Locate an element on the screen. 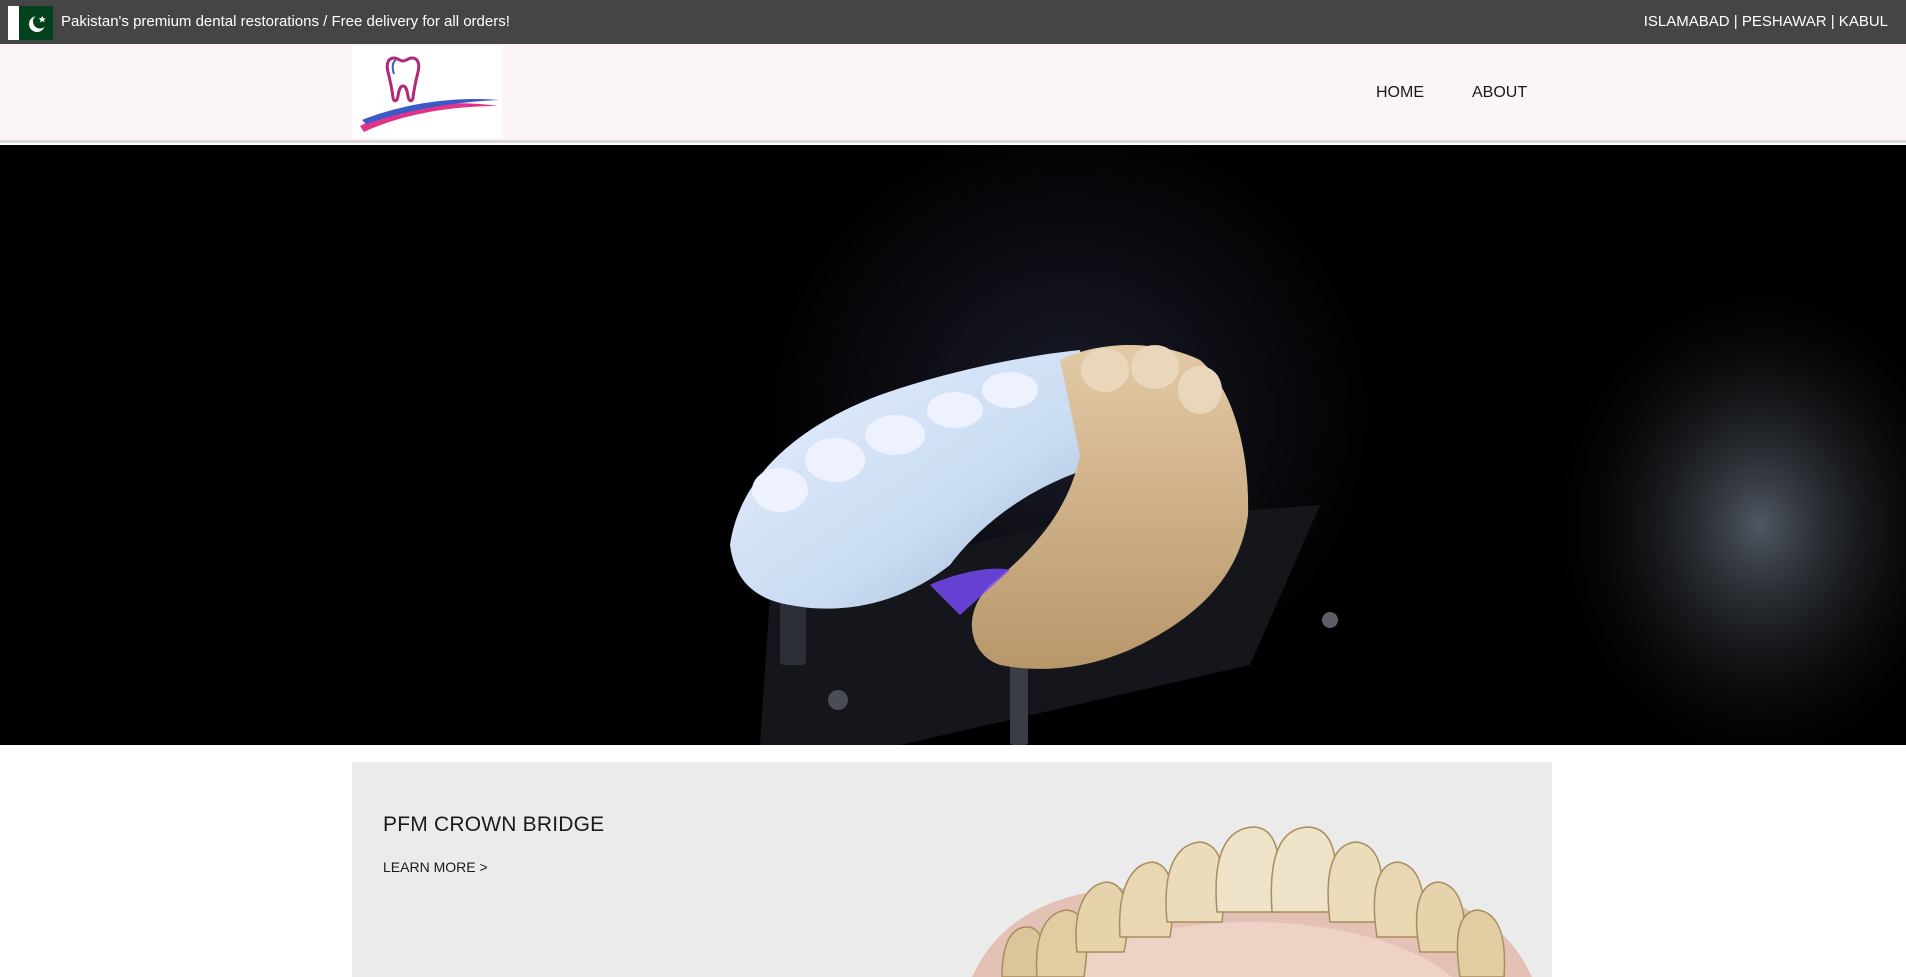 The height and width of the screenshot is (977, 1906). learn-more-link: LEARN MORE > is located at coordinates (435, 867).